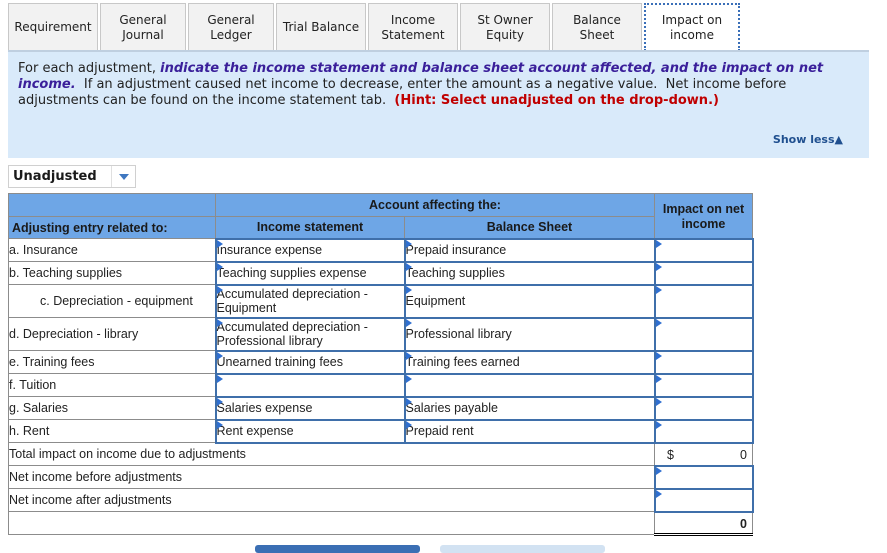 The image size is (887, 553). Describe the element at coordinates (458, 334) in the screenshot. I see `balance-account-value: Professional library` at that location.